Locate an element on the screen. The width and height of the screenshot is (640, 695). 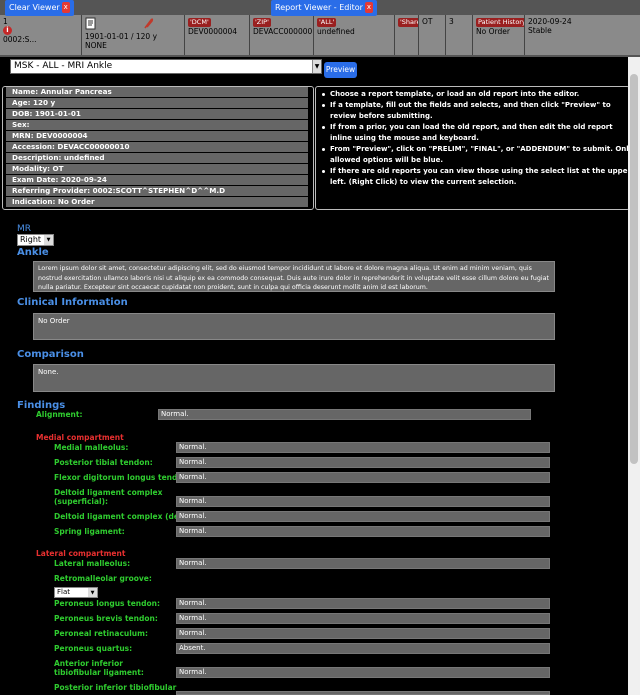
deltoid-superficial-label: Deltoid ligament complex (superficial): is located at coordinates (108, 497).